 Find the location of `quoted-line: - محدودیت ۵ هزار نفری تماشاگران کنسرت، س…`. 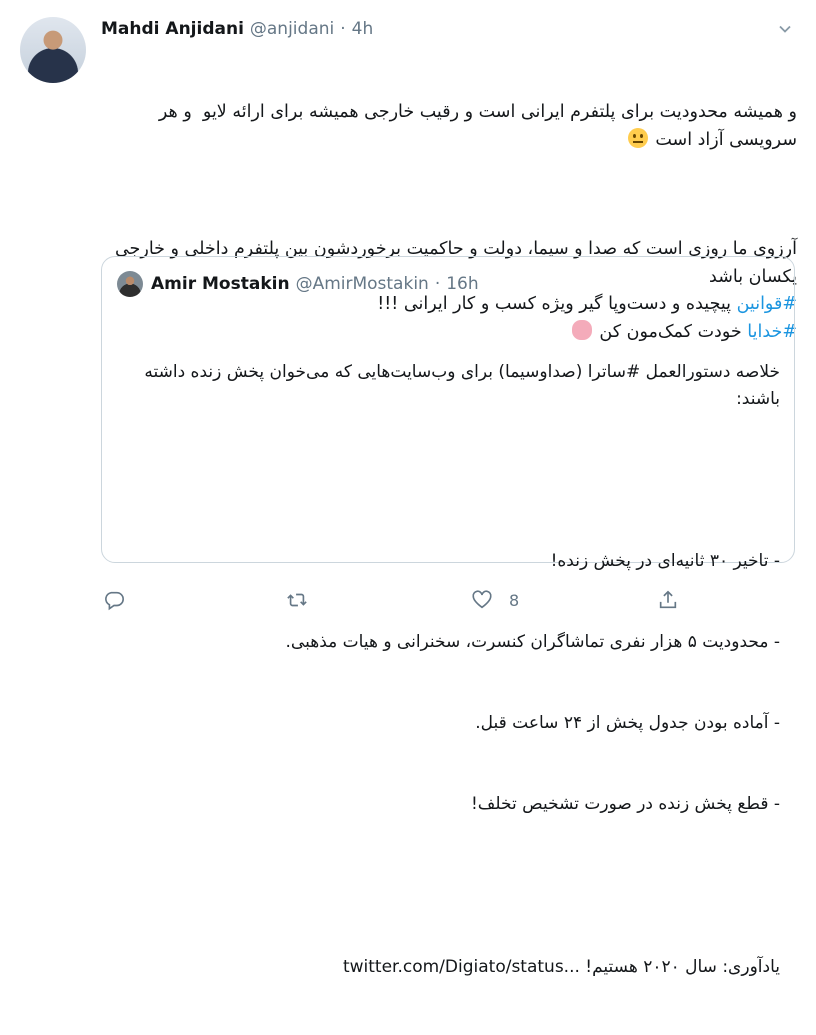

quoted-line: - محدودیت ۵ هزار نفری تماشاگران کنسرت، س… is located at coordinates (532, 642).